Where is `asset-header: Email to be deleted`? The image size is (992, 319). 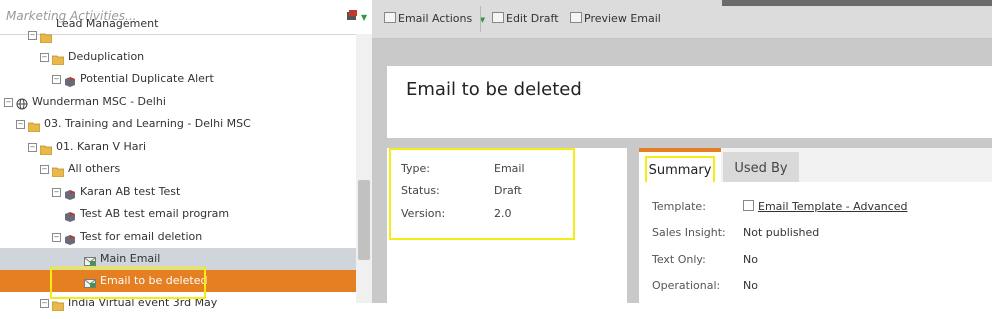 asset-header: Email to be deleted is located at coordinates (689, 102).